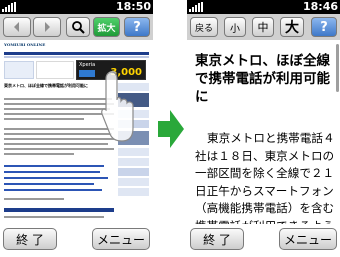 This screenshot has width=340, height=257. What do you see at coordinates (25, 44) in the screenshot?
I see `site-logo: YOMIURI ONLINE` at bounding box center [25, 44].